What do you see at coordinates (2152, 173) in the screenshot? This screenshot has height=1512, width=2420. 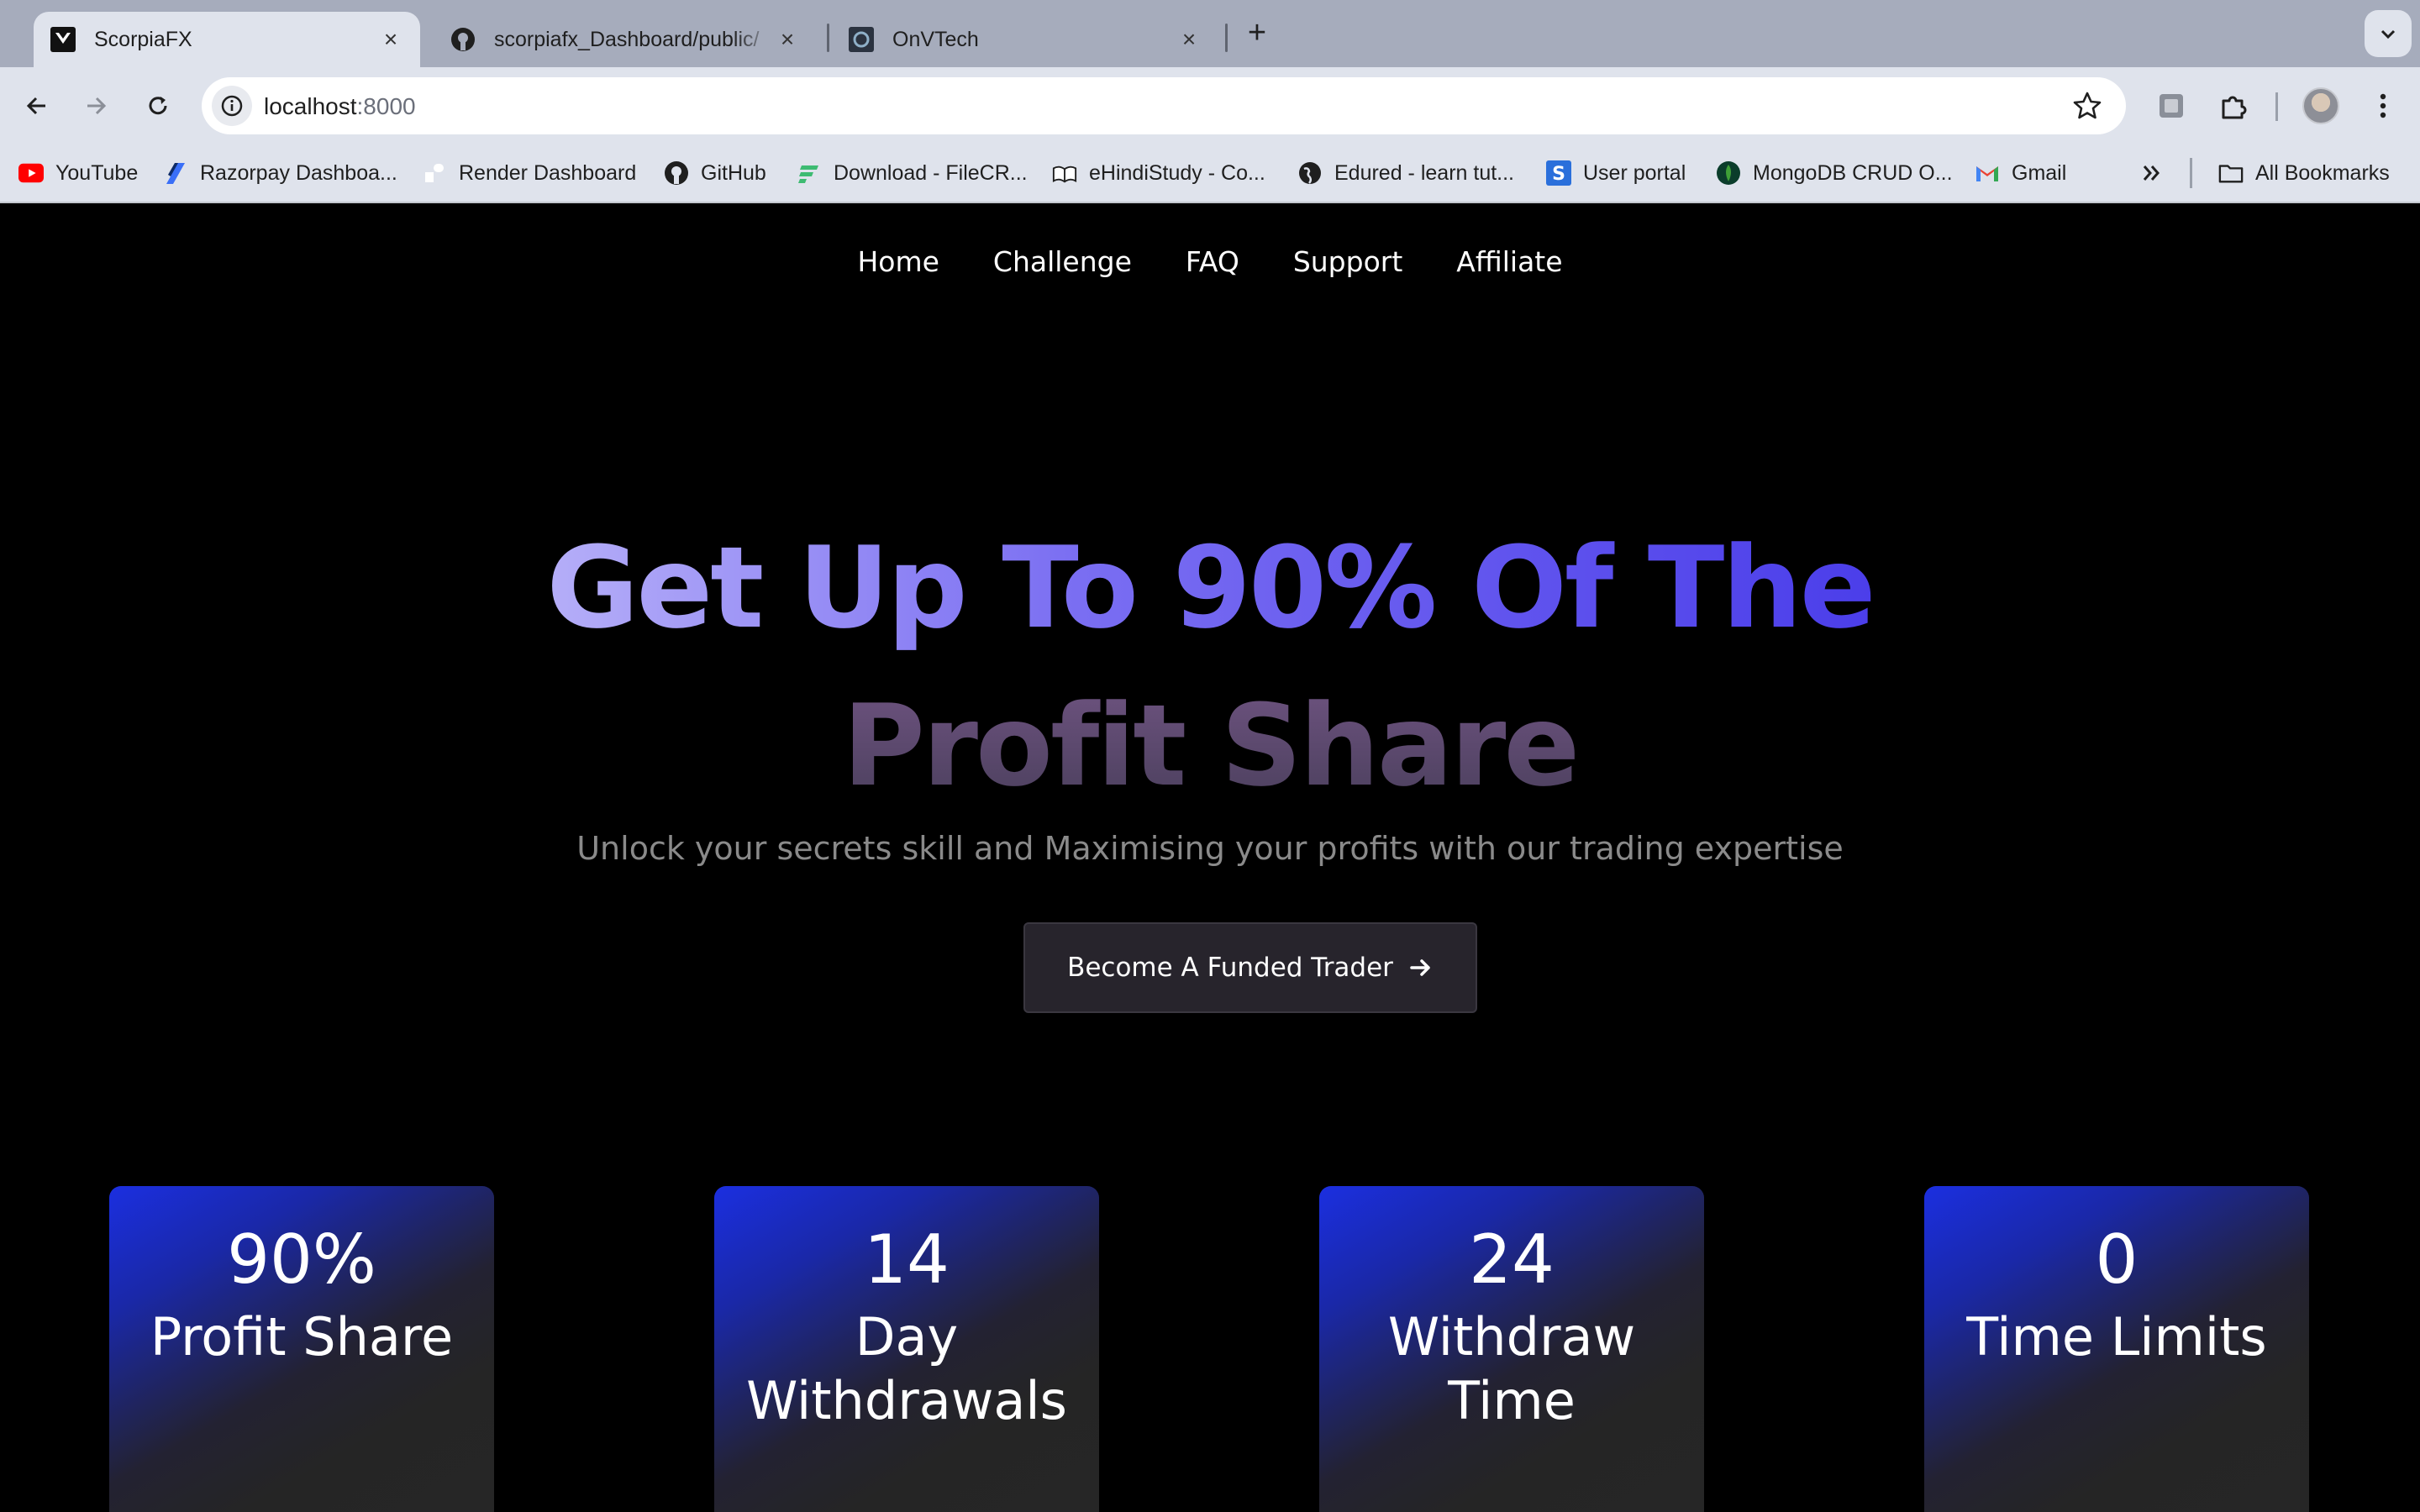 I see `double-chevron-right-icon` at bounding box center [2152, 173].